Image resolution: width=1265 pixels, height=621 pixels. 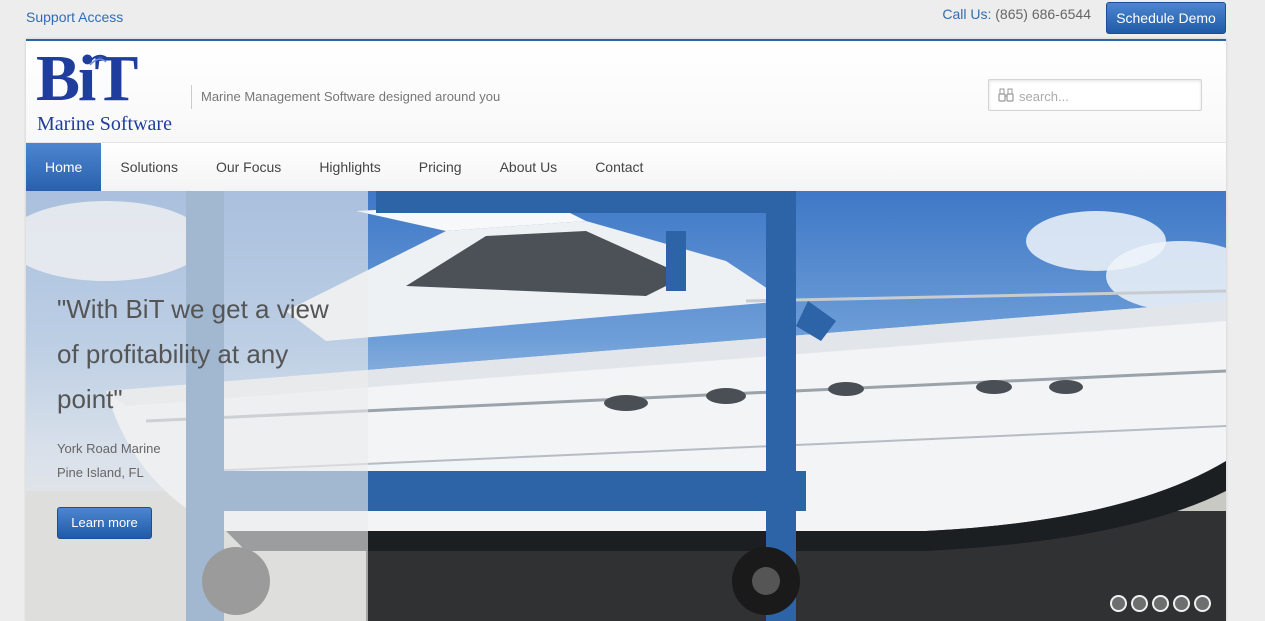 I want to click on author-location: Pine Island, FL, so click(x=100, y=472).